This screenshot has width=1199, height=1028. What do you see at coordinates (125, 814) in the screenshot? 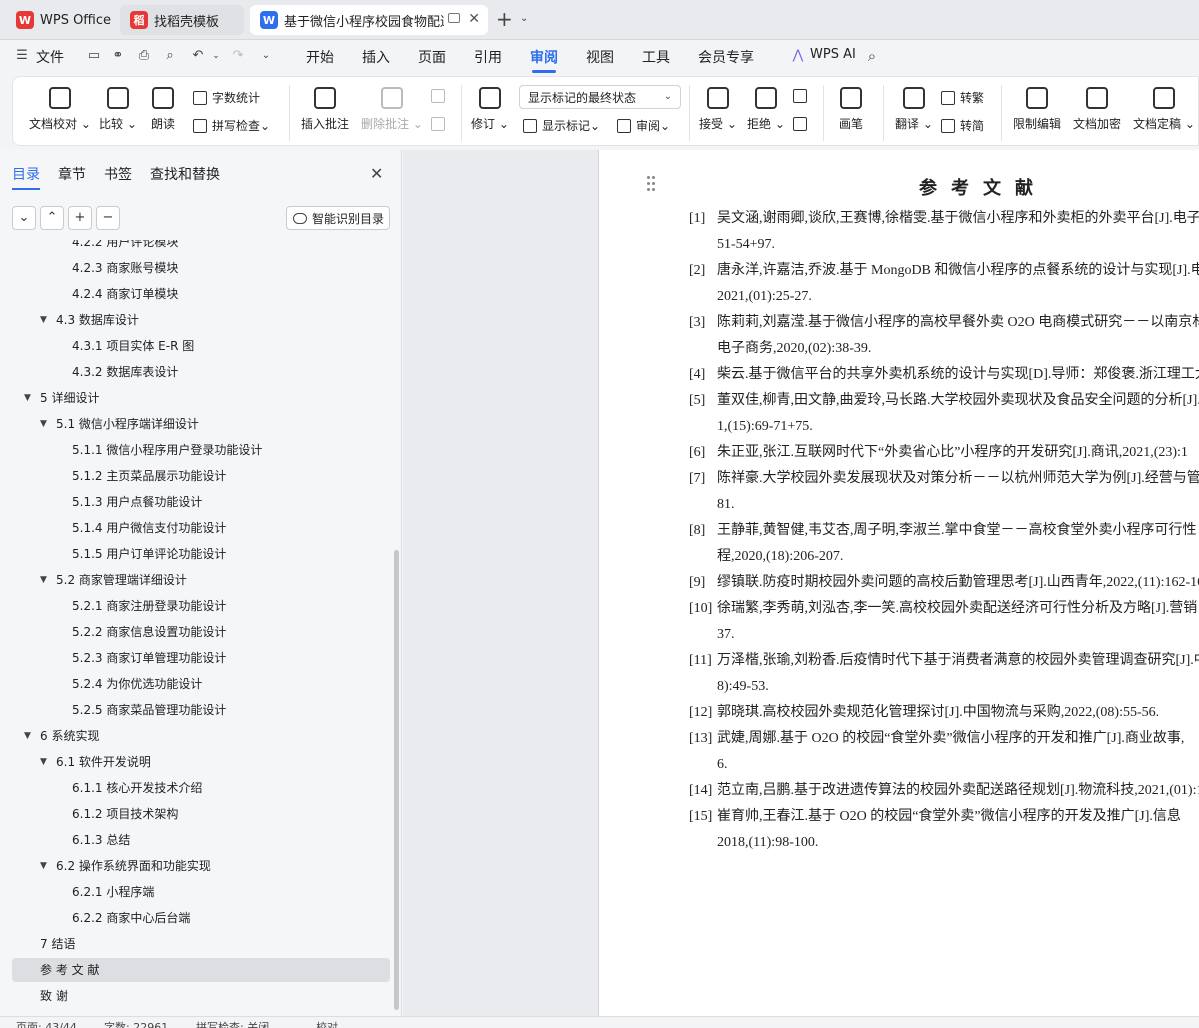
I see `toc-item: 6.1.2 项目技术架构` at bounding box center [125, 814].